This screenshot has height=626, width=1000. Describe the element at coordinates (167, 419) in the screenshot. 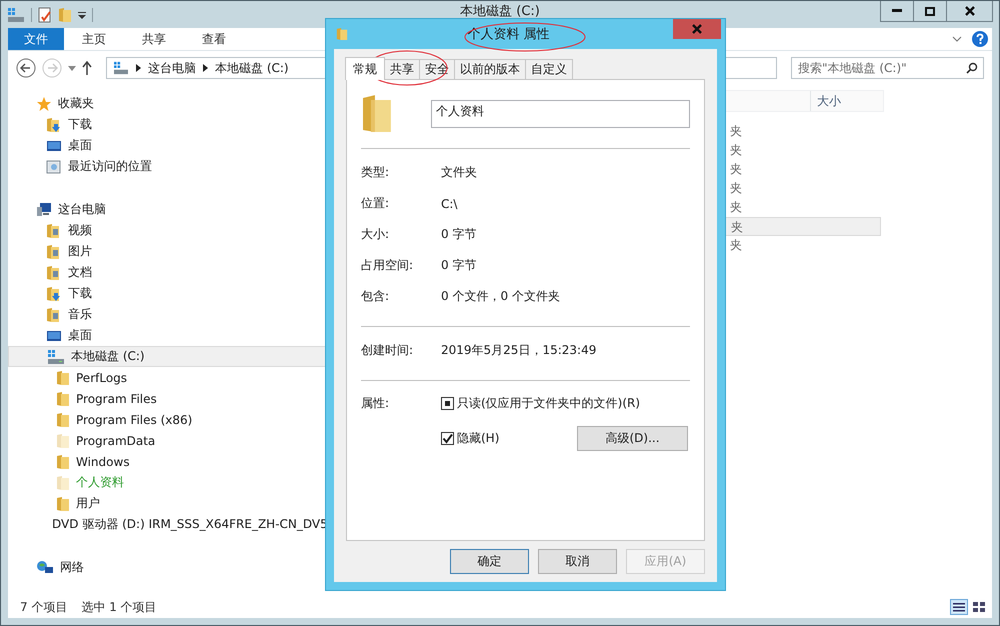

I see `nav-item: Program Files (x86)` at that location.